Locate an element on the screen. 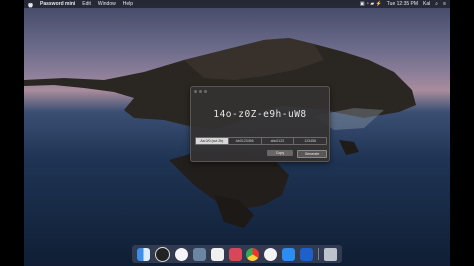 The image size is (474, 266). dock is located at coordinates (237, 254).